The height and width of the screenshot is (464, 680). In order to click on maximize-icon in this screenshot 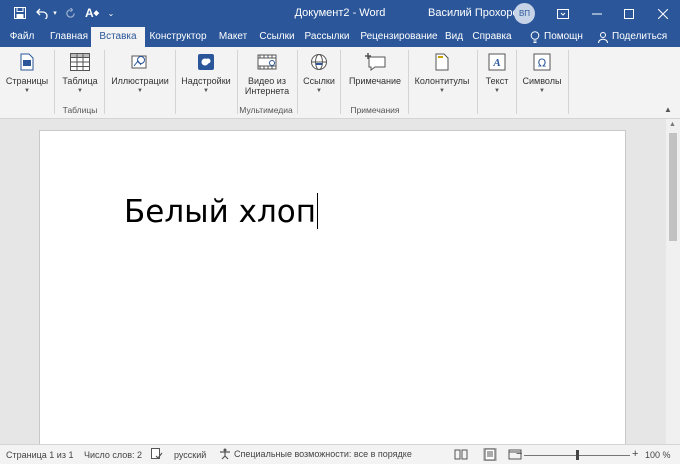, I will do `click(629, 13)`.